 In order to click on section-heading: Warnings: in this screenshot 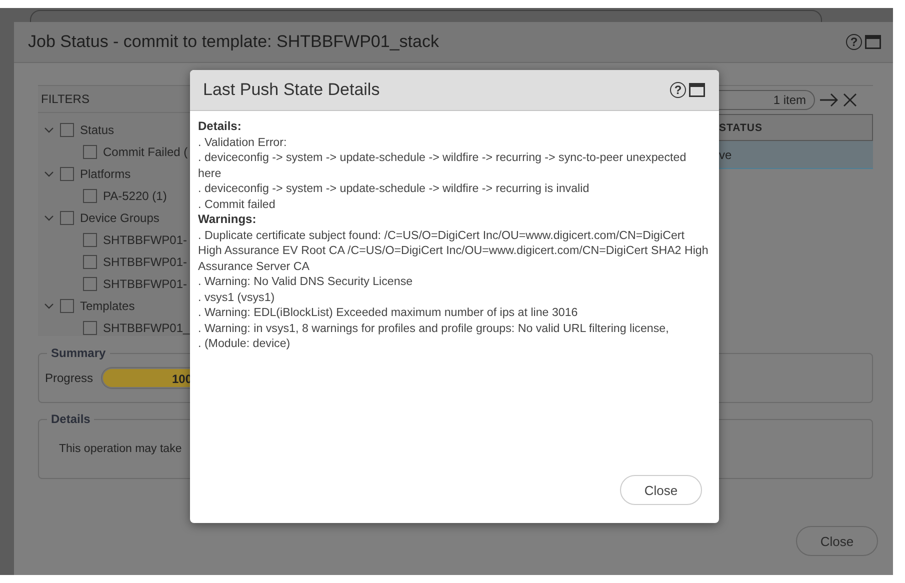, I will do `click(228, 220)`.